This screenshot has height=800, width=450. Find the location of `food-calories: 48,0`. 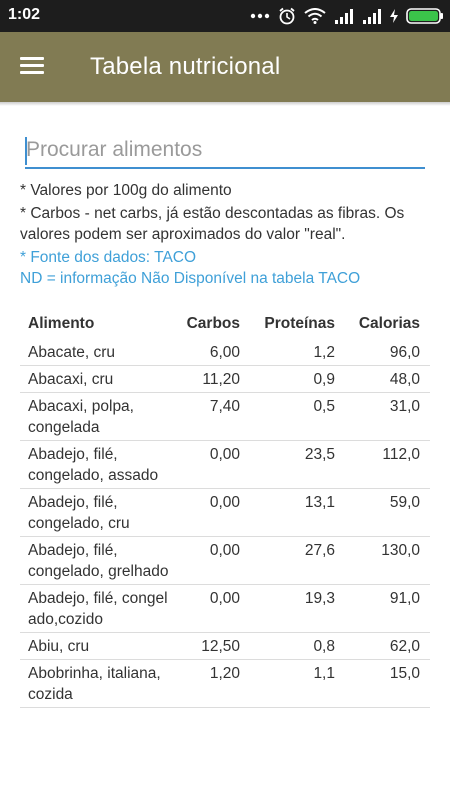

food-calories: 48,0 is located at coordinates (404, 379).